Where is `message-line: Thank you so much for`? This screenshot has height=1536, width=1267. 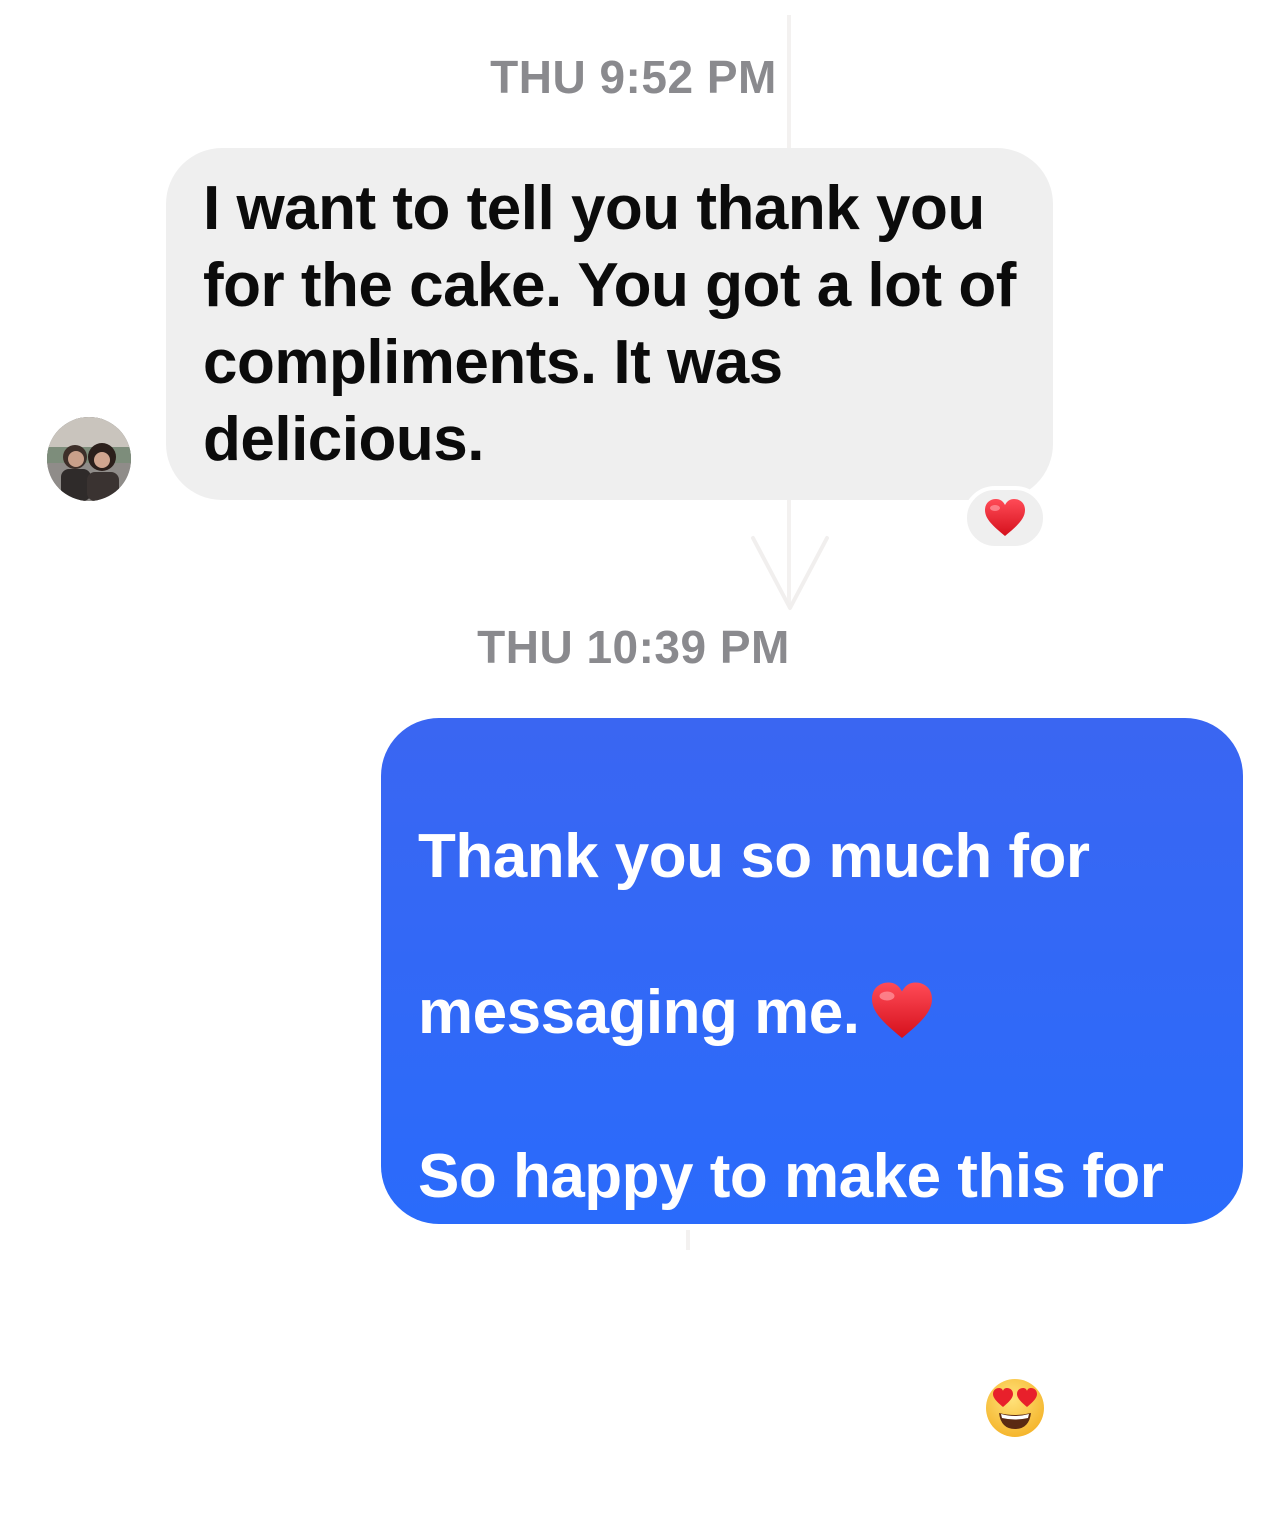
message-line: Thank you so much for is located at coordinates (754, 856).